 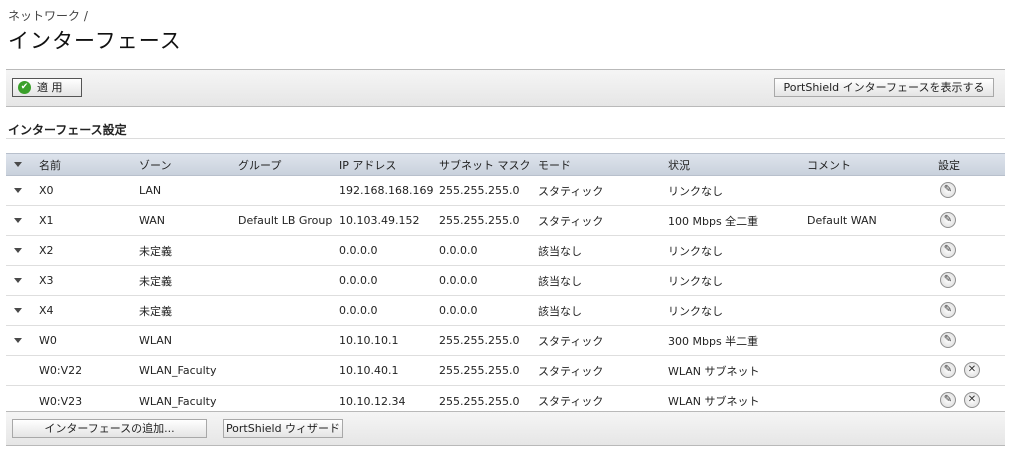 What do you see at coordinates (50, 164) in the screenshot?
I see `header-name: 名前` at bounding box center [50, 164].